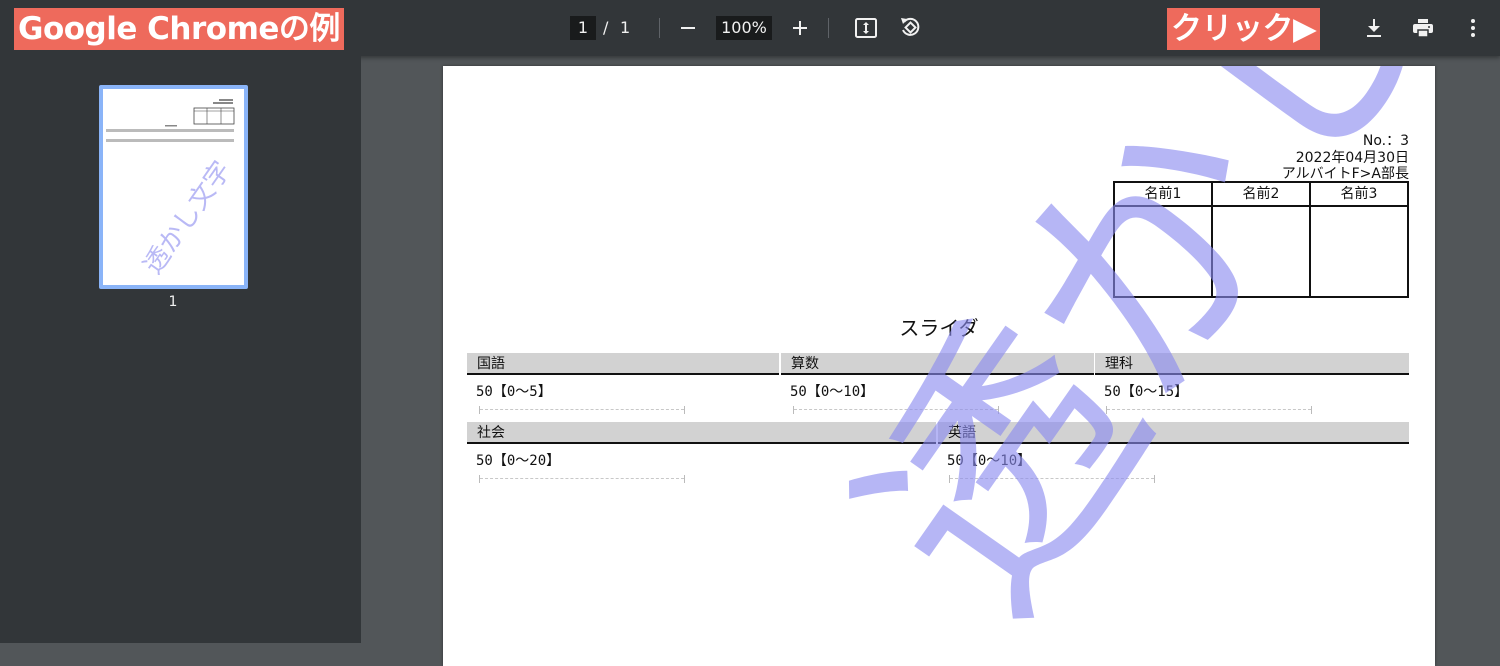 This screenshot has width=1500, height=666. I want to click on slider-rika, so click(1209, 410).